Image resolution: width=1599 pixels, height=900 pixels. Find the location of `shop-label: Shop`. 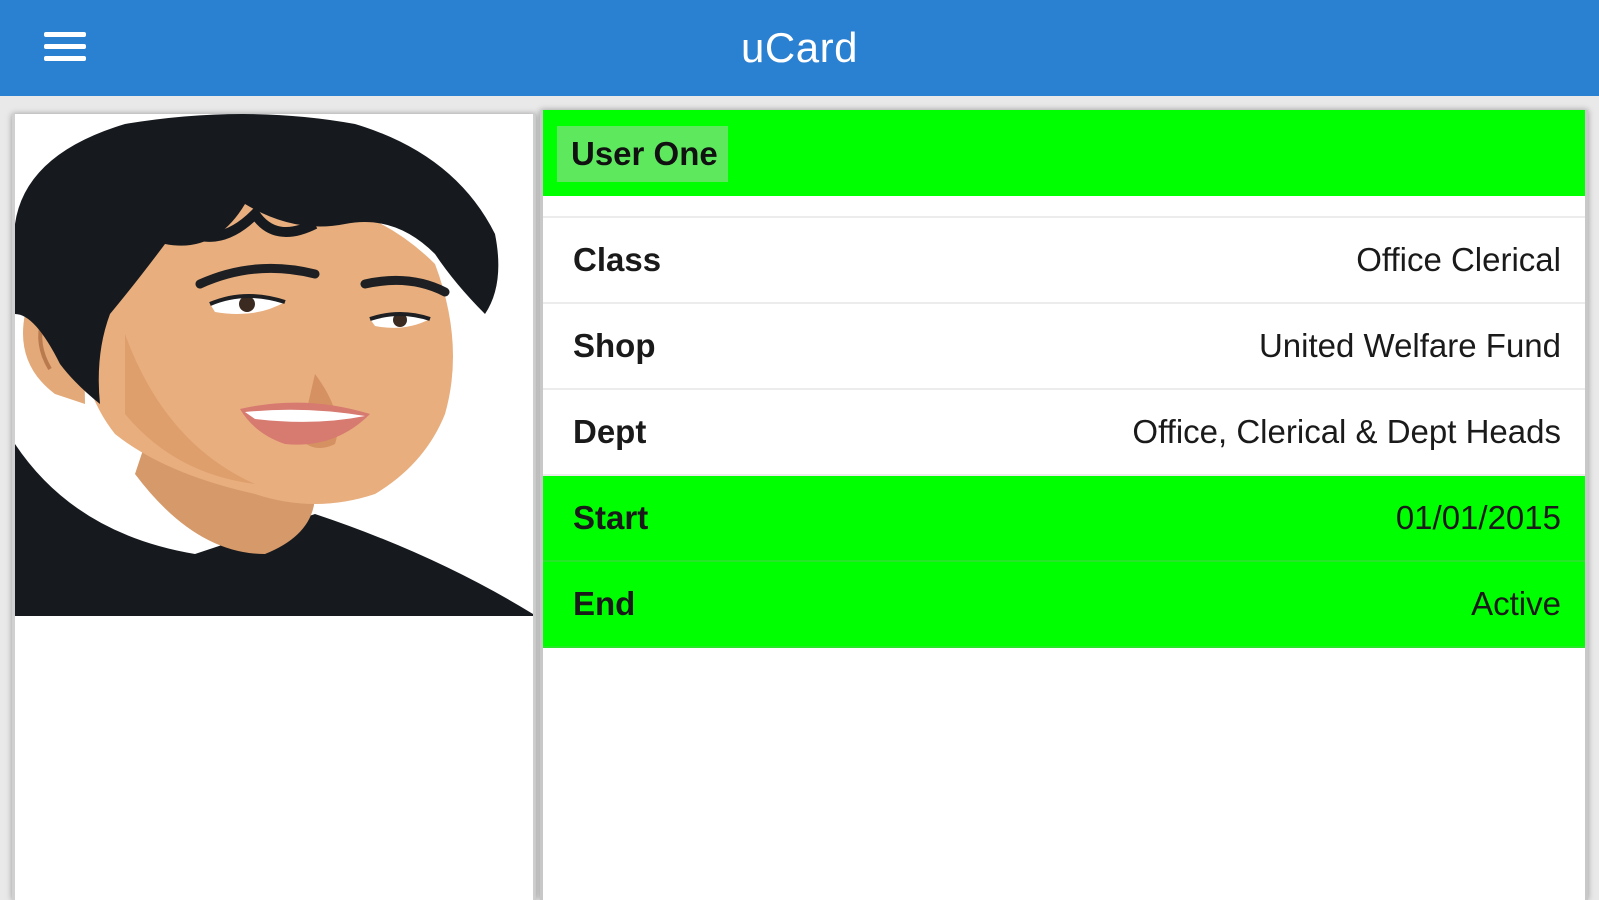

shop-label: Shop is located at coordinates (614, 345).